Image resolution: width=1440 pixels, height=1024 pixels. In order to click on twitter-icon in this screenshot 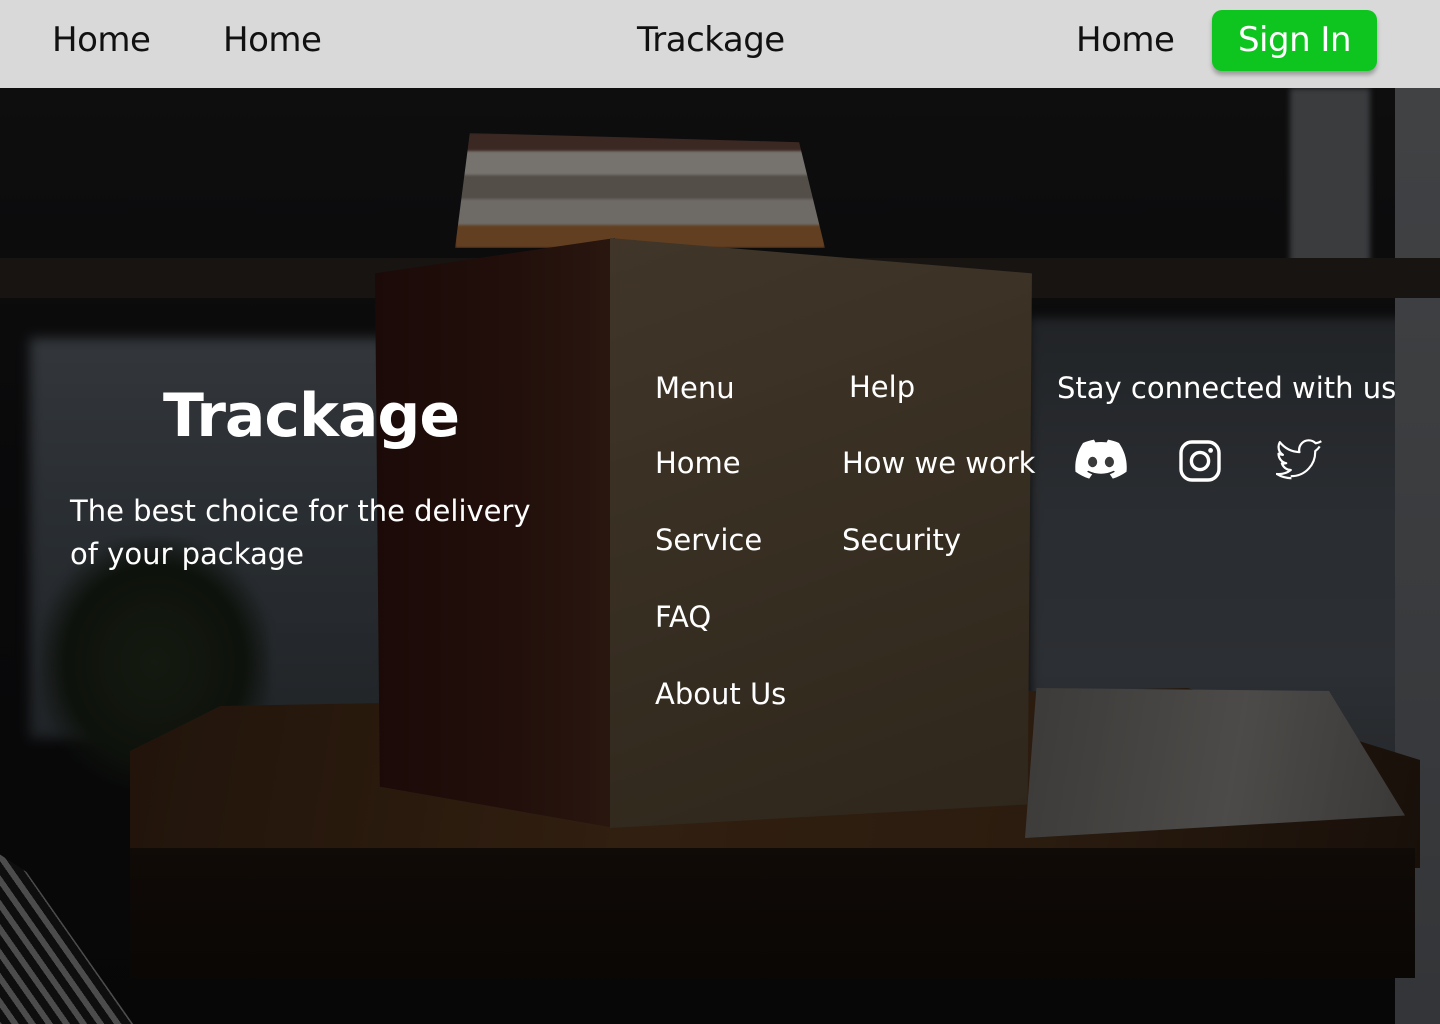, I will do `click(1300, 462)`.